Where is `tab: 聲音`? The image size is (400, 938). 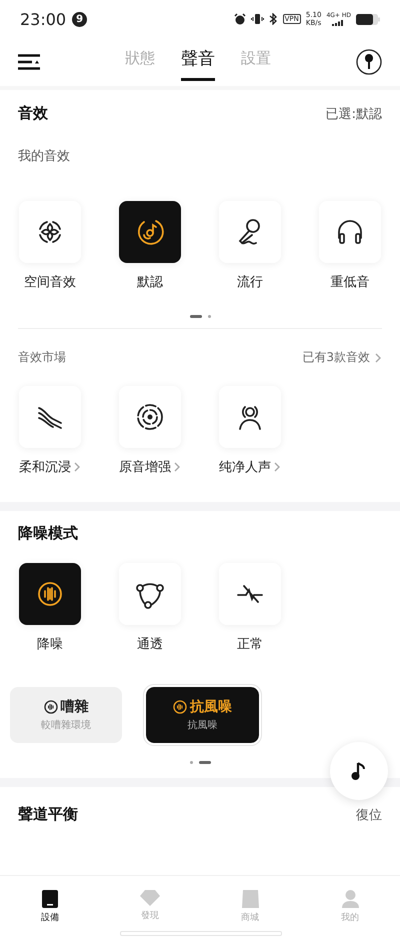 tab: 聲音 is located at coordinates (198, 62).